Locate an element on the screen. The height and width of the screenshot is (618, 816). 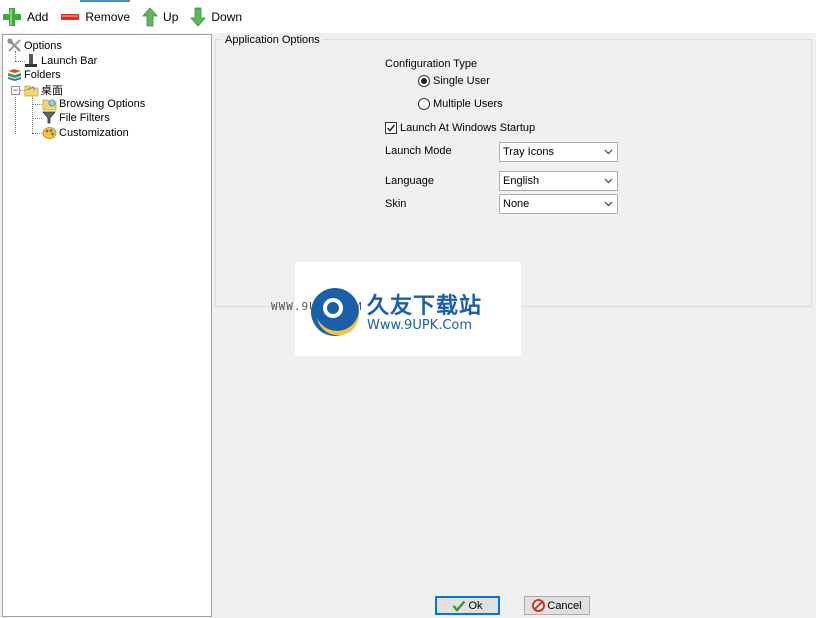
browse-folder-icon is located at coordinates (49, 103).